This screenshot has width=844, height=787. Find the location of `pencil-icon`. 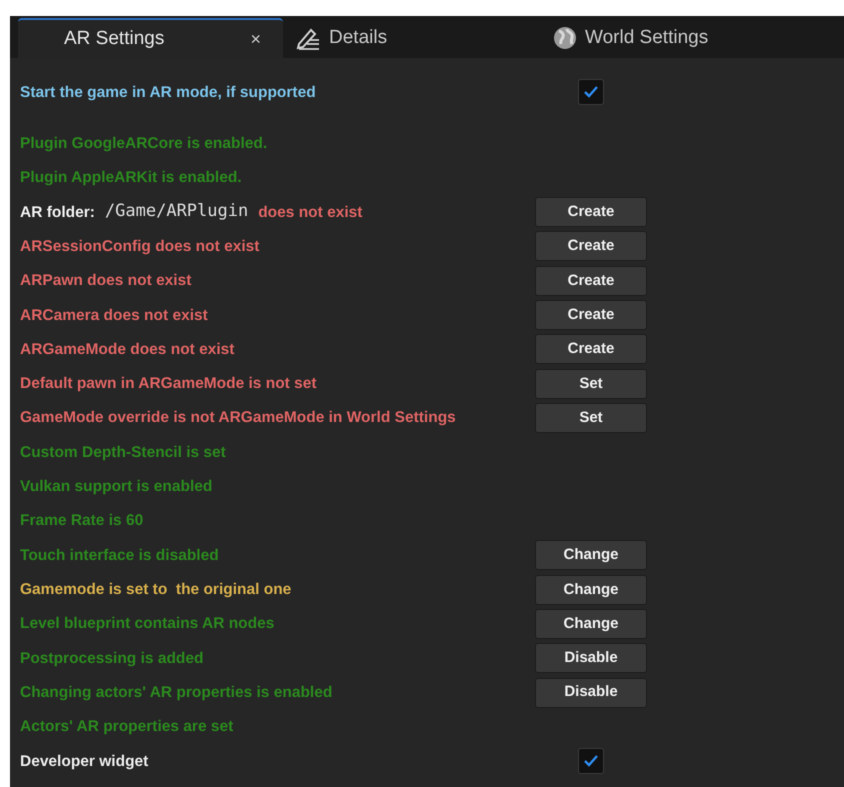

pencil-icon is located at coordinates (308, 38).